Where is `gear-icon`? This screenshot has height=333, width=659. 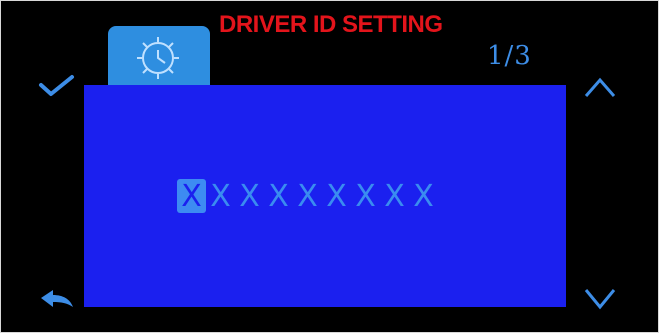 gear-icon is located at coordinates (158, 58).